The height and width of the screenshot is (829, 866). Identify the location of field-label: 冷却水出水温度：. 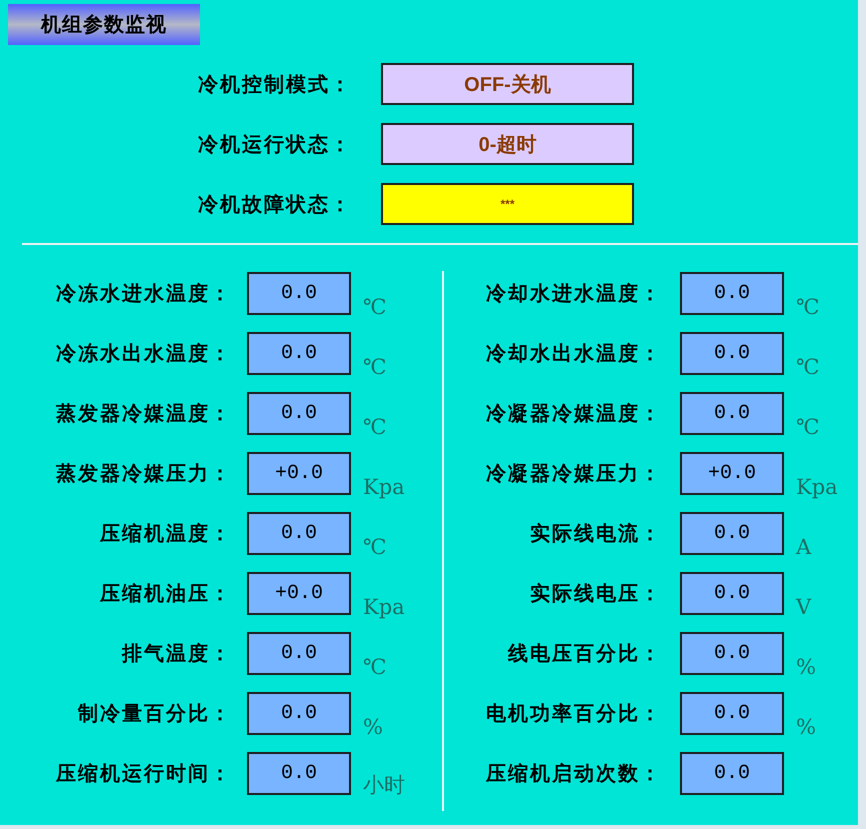
(573, 353).